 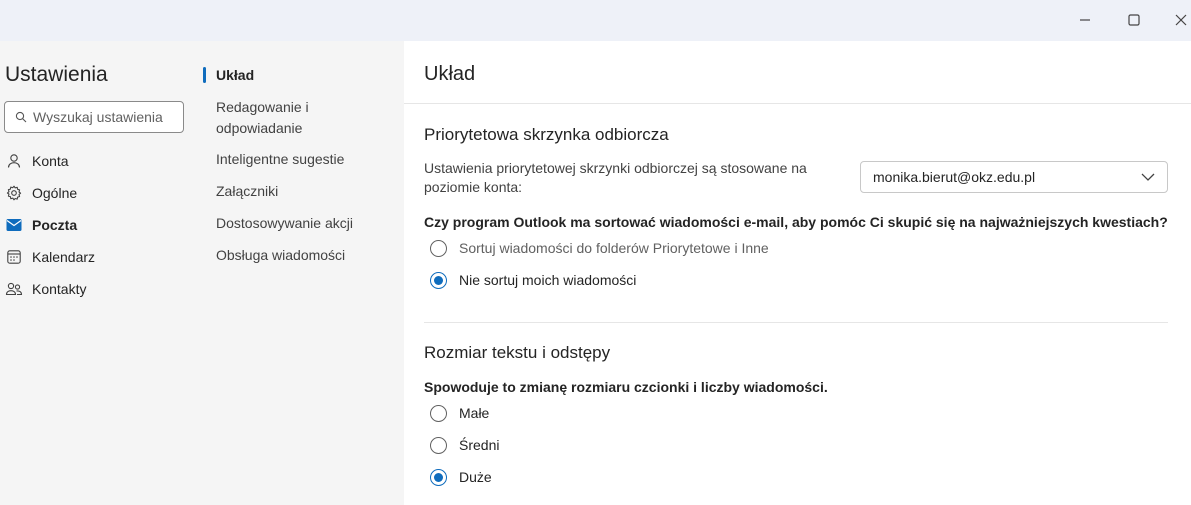 I want to click on account-dropdown: monika.bierut@okz.edu.pl, so click(x=1014, y=177).